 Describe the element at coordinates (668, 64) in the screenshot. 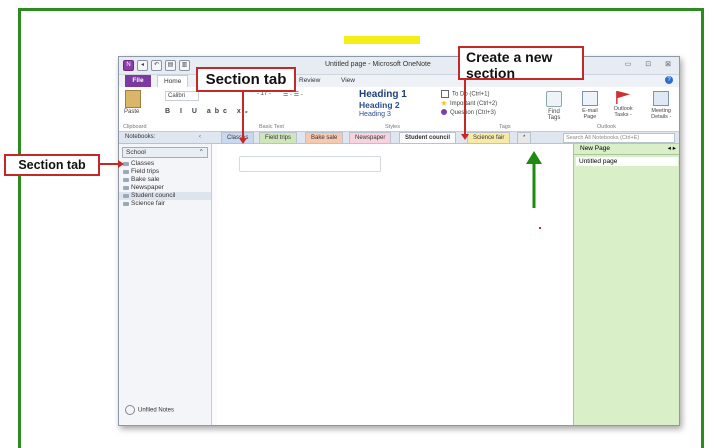

I see `close-icon: ⊠` at that location.